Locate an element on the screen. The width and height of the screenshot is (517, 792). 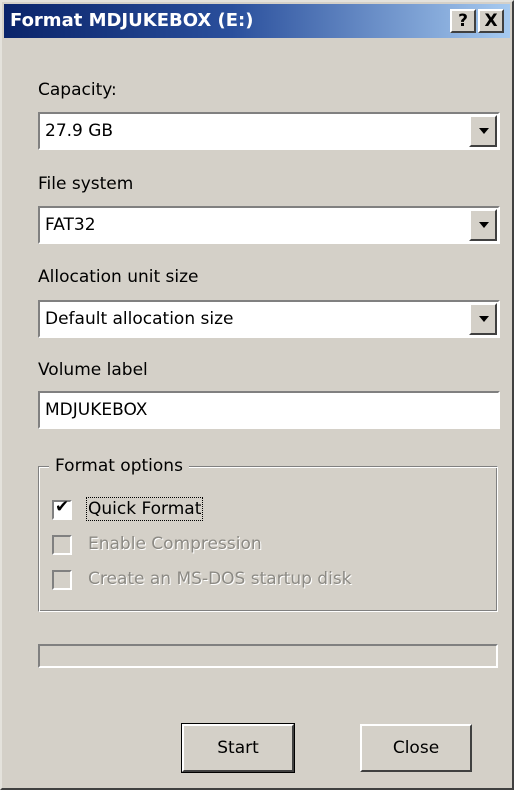
capacity-value: 27.9 GB is located at coordinates (79, 131).